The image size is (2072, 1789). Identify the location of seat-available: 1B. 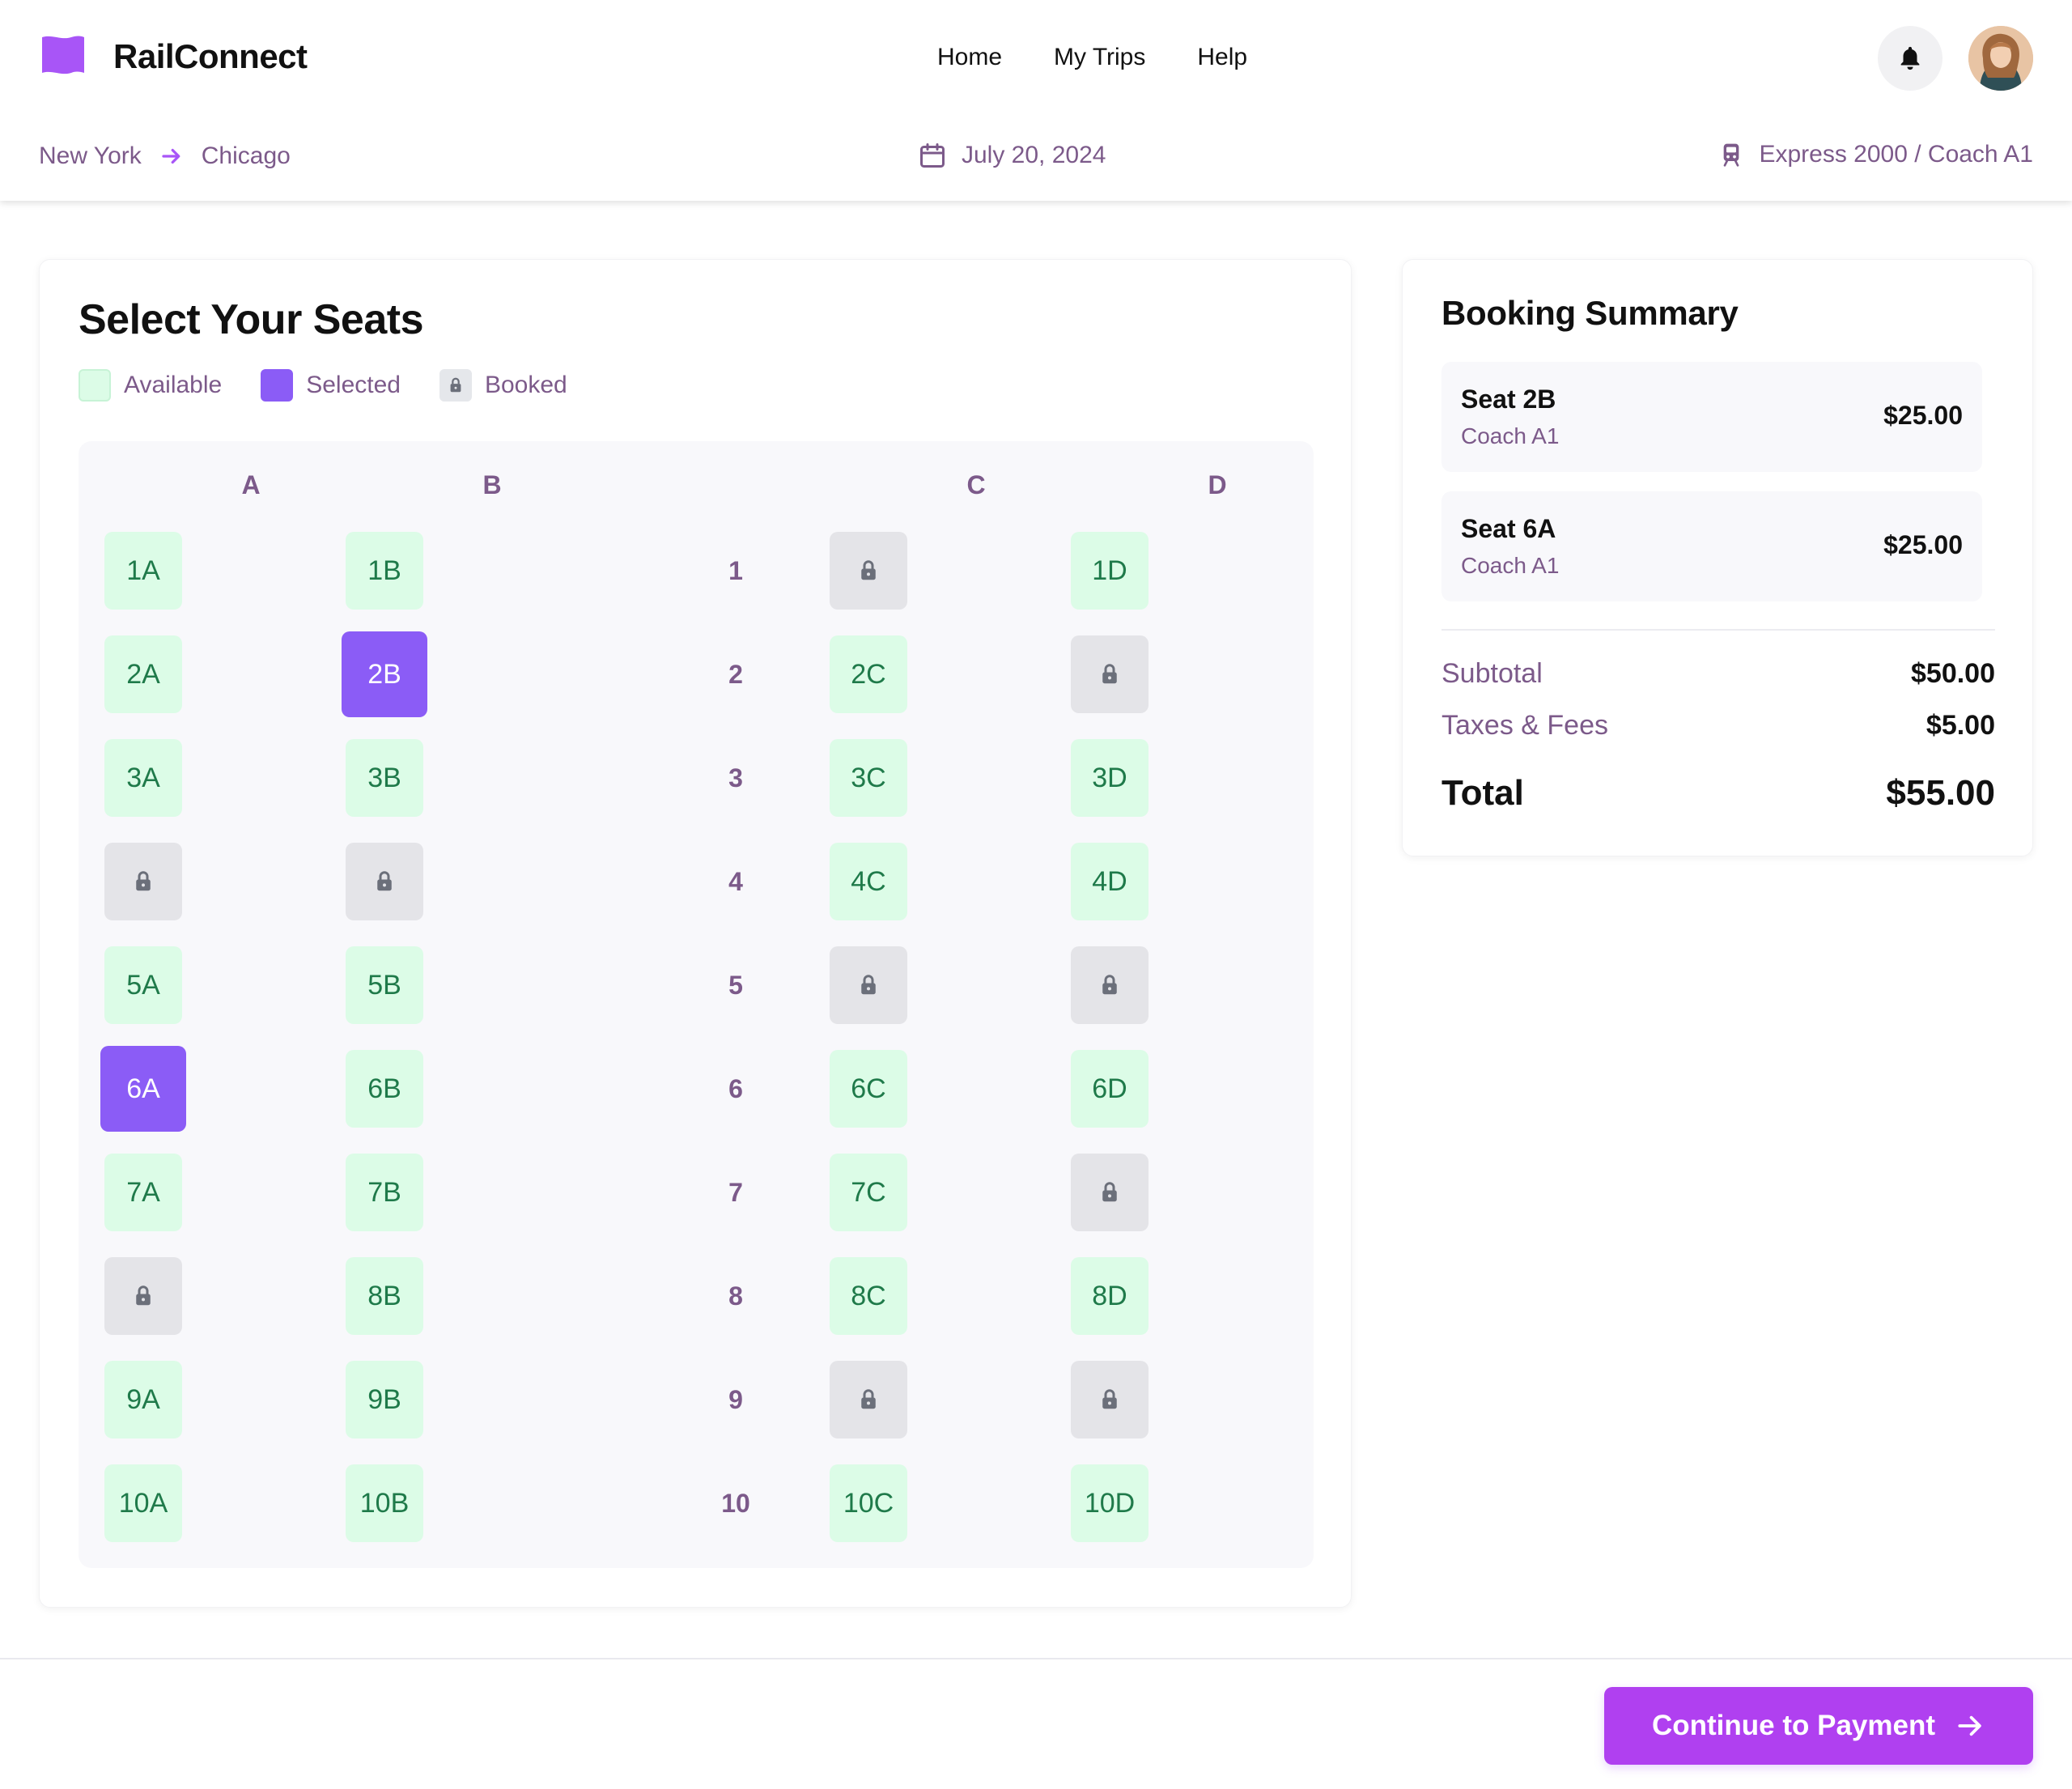
(384, 571).